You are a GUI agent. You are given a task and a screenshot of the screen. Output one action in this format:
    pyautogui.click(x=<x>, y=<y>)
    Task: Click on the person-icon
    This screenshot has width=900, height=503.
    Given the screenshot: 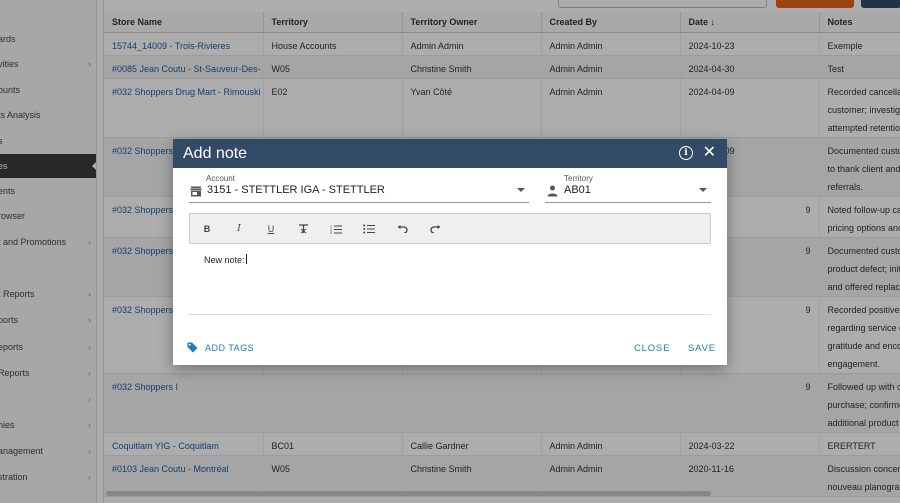 What is the action you would take?
    pyautogui.click(x=552, y=191)
    